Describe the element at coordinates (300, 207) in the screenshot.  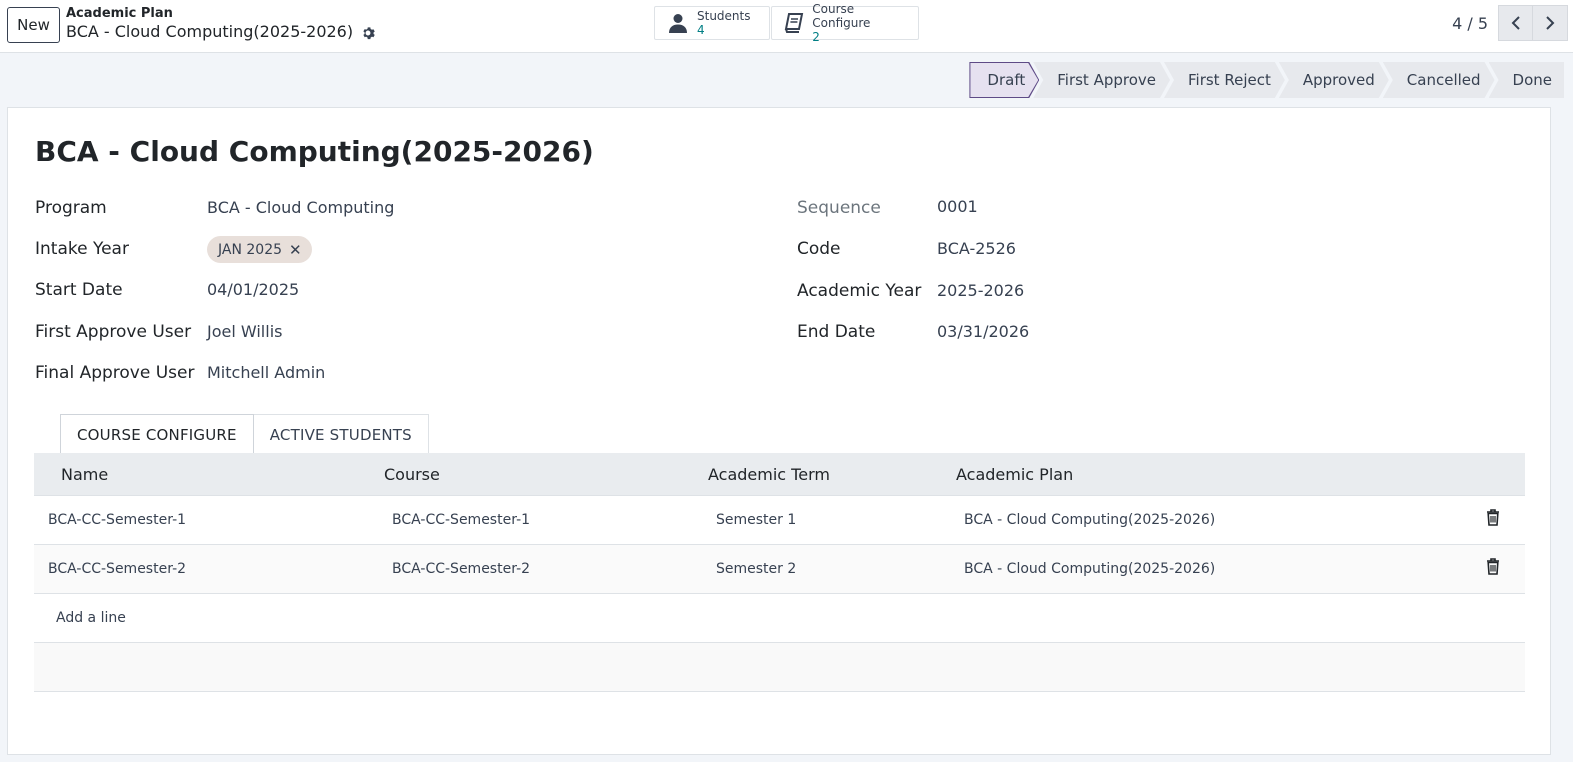
I see `program-field: BCA - Cloud Computing` at that location.